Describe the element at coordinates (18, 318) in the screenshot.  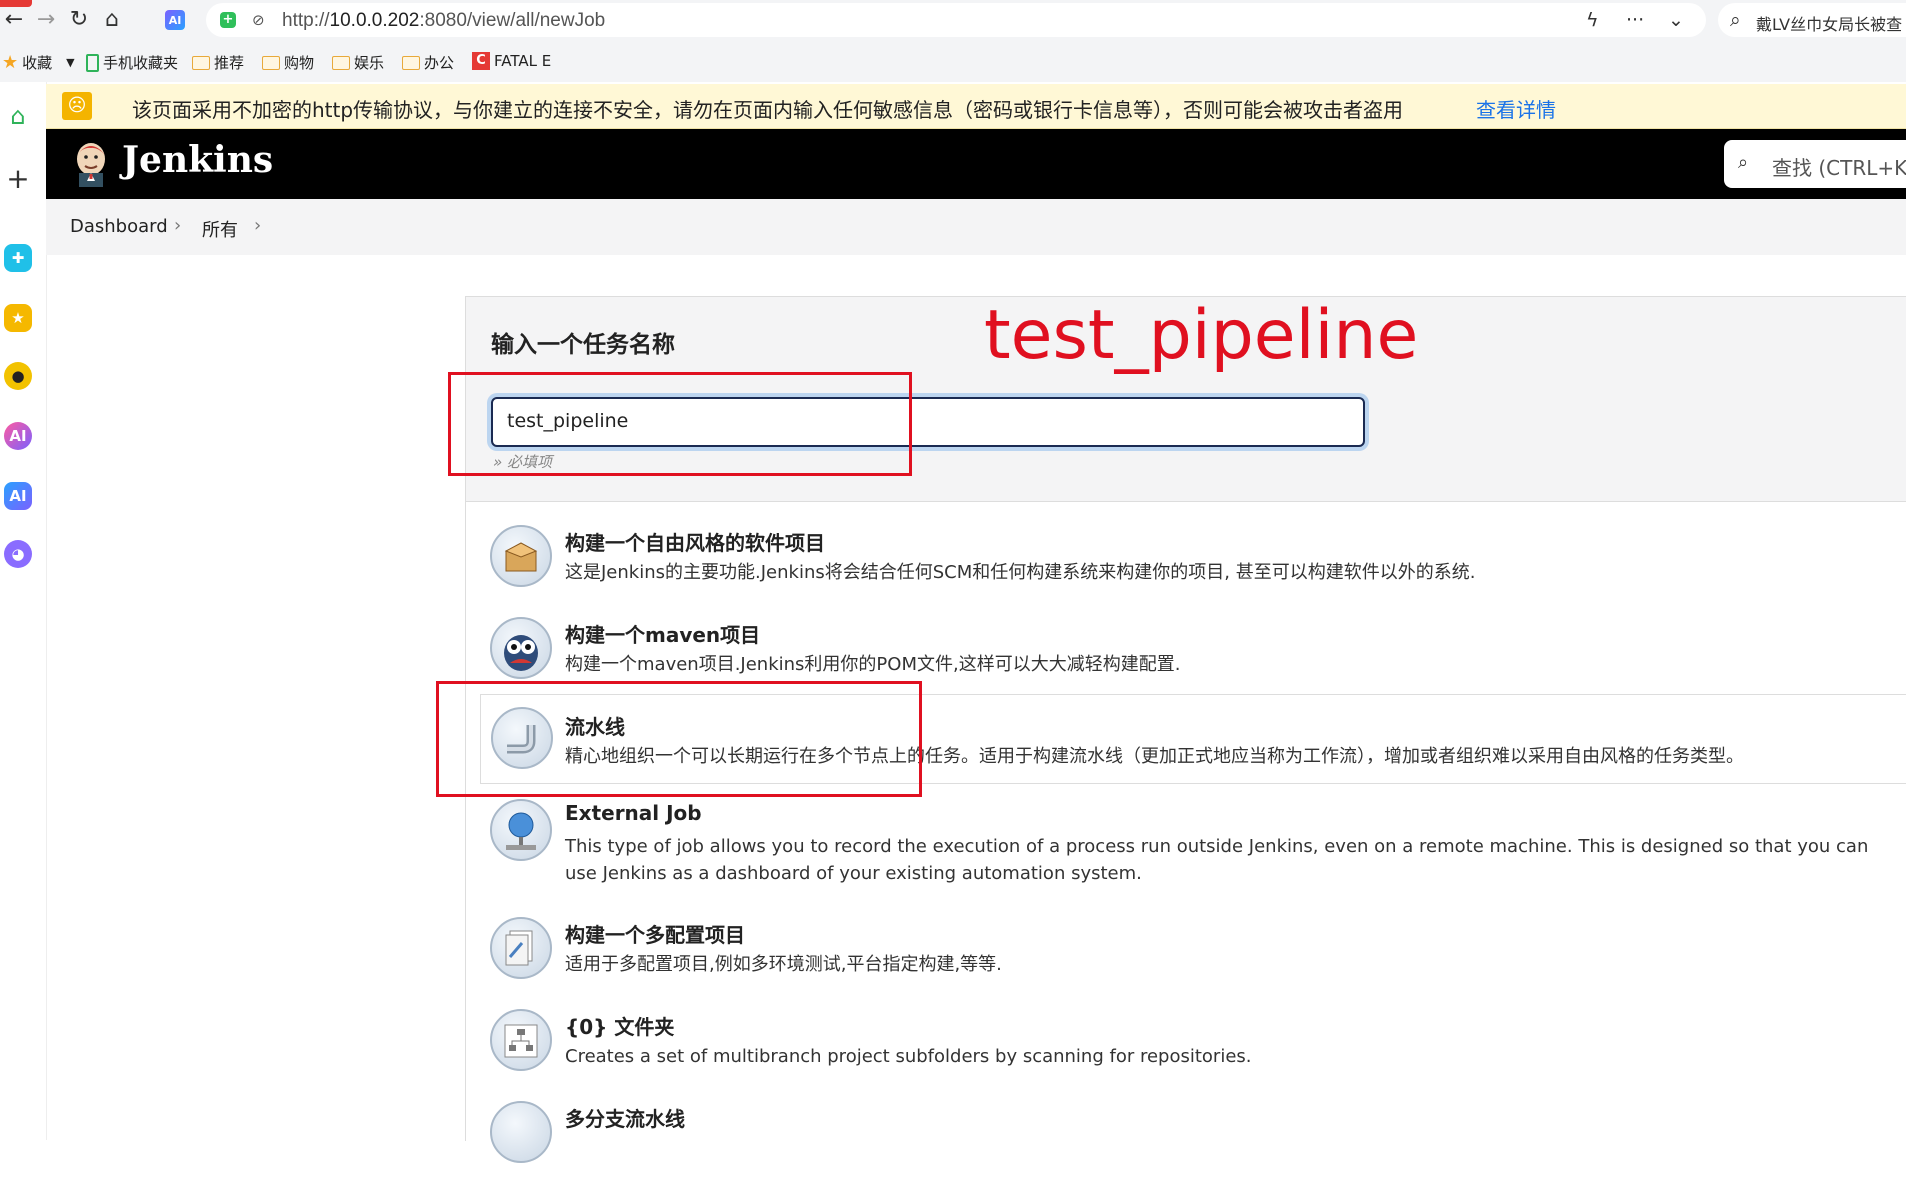
I see `star-app-icon: ★` at that location.